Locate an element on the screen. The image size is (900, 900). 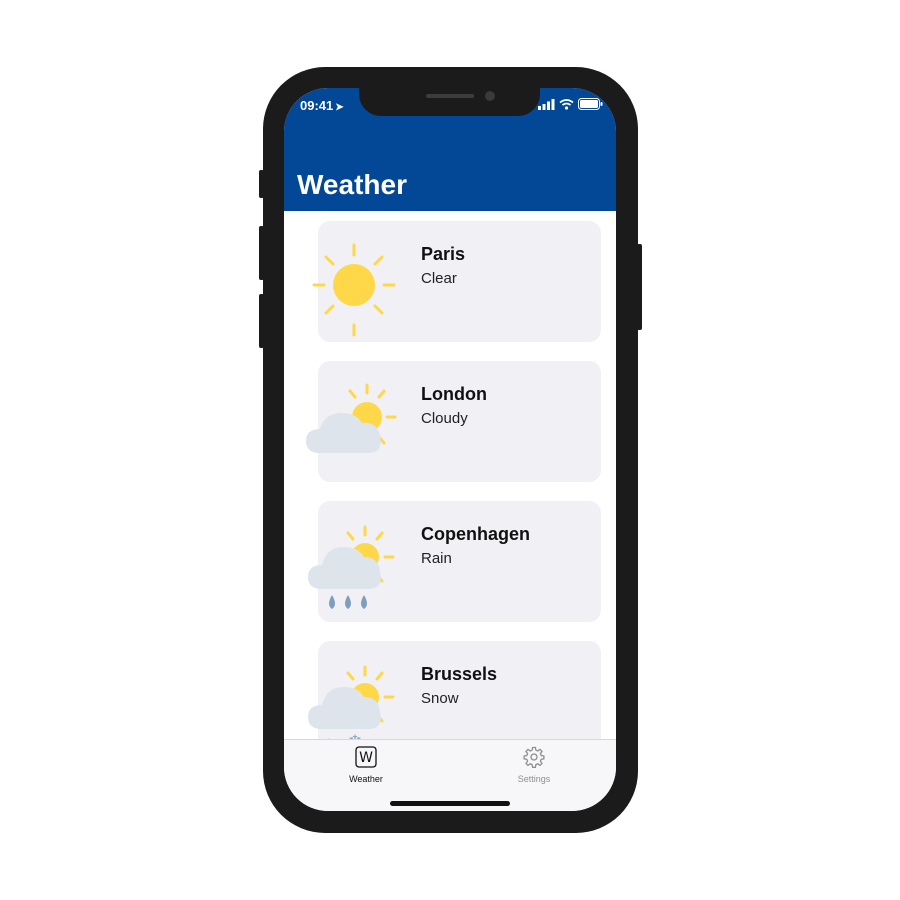
signal-icon is located at coordinates (546, 104).